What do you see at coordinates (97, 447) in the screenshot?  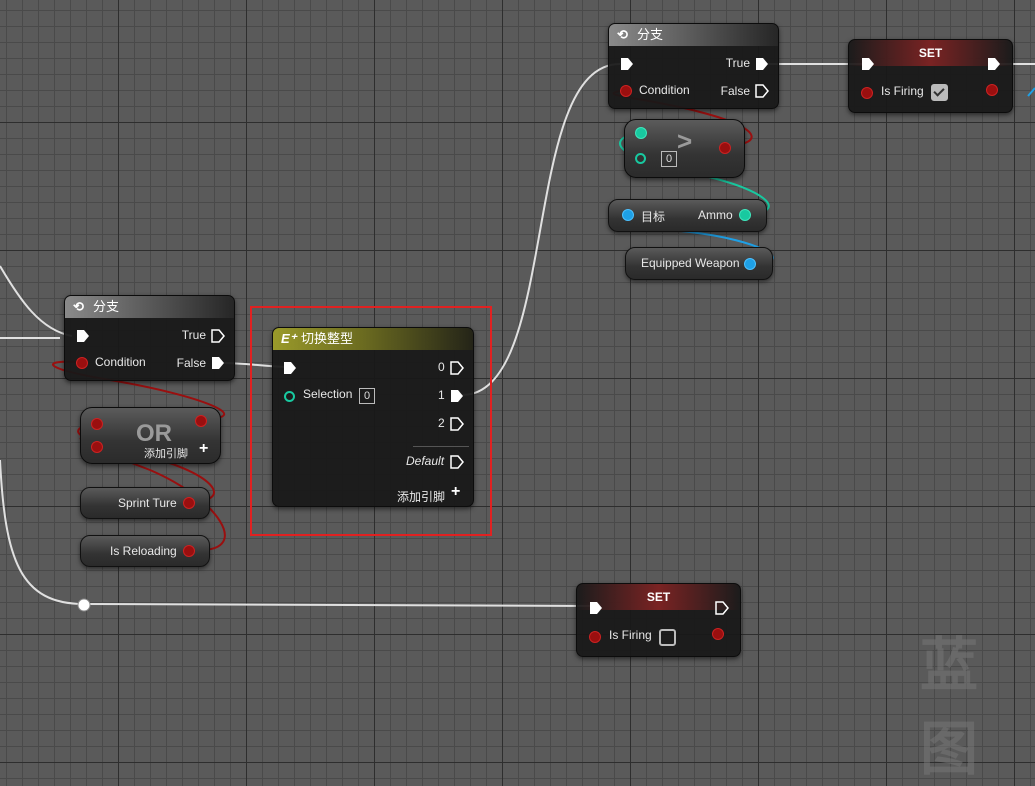 I see `or-b-pin` at bounding box center [97, 447].